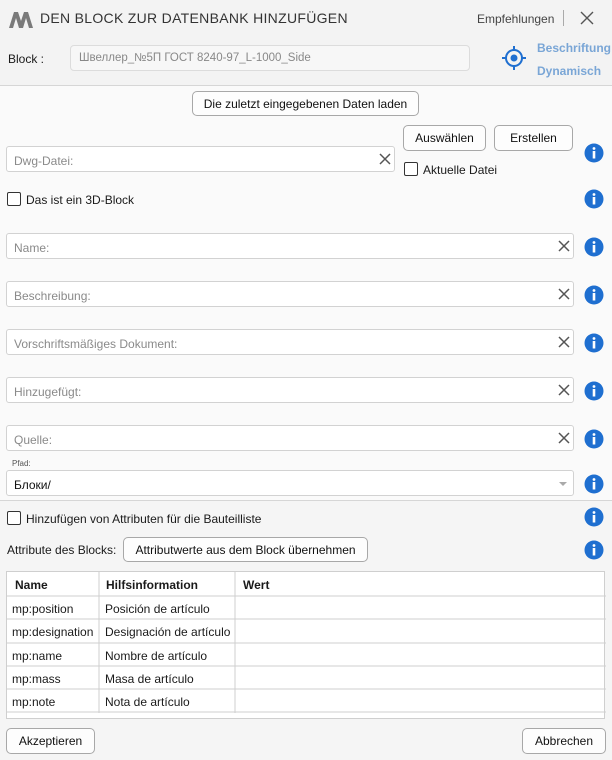  I want to click on column-header-info: Hilfsinformation, so click(152, 585).